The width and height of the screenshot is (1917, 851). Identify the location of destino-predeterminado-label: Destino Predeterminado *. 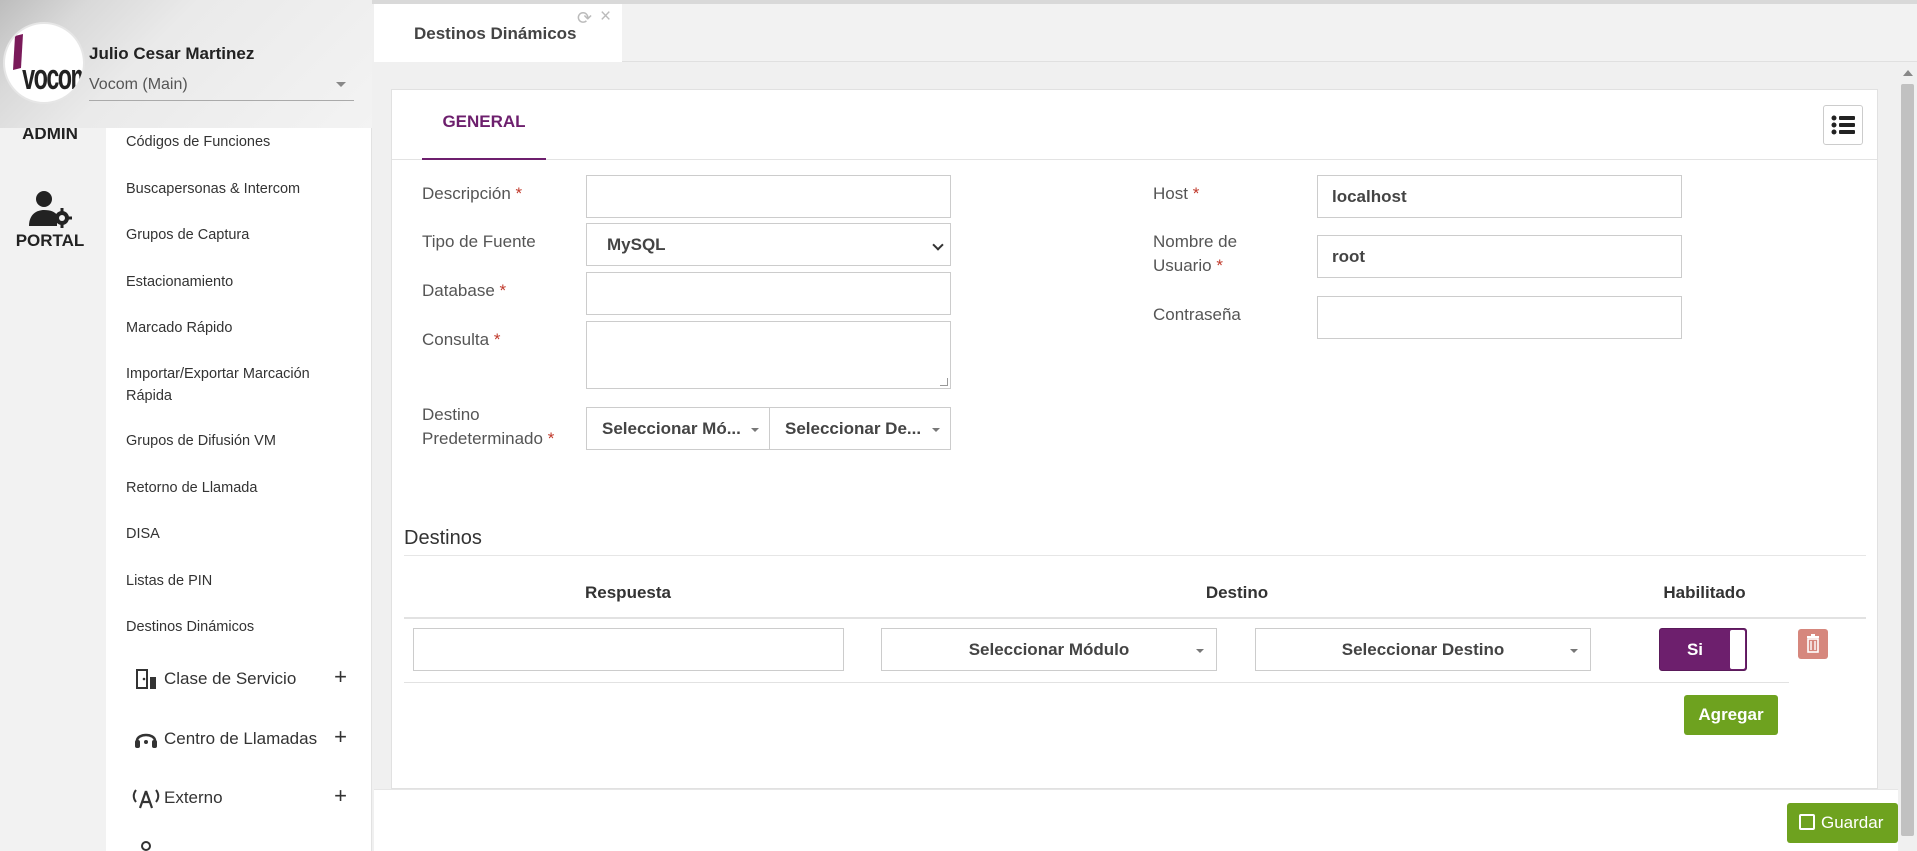
(488, 426).